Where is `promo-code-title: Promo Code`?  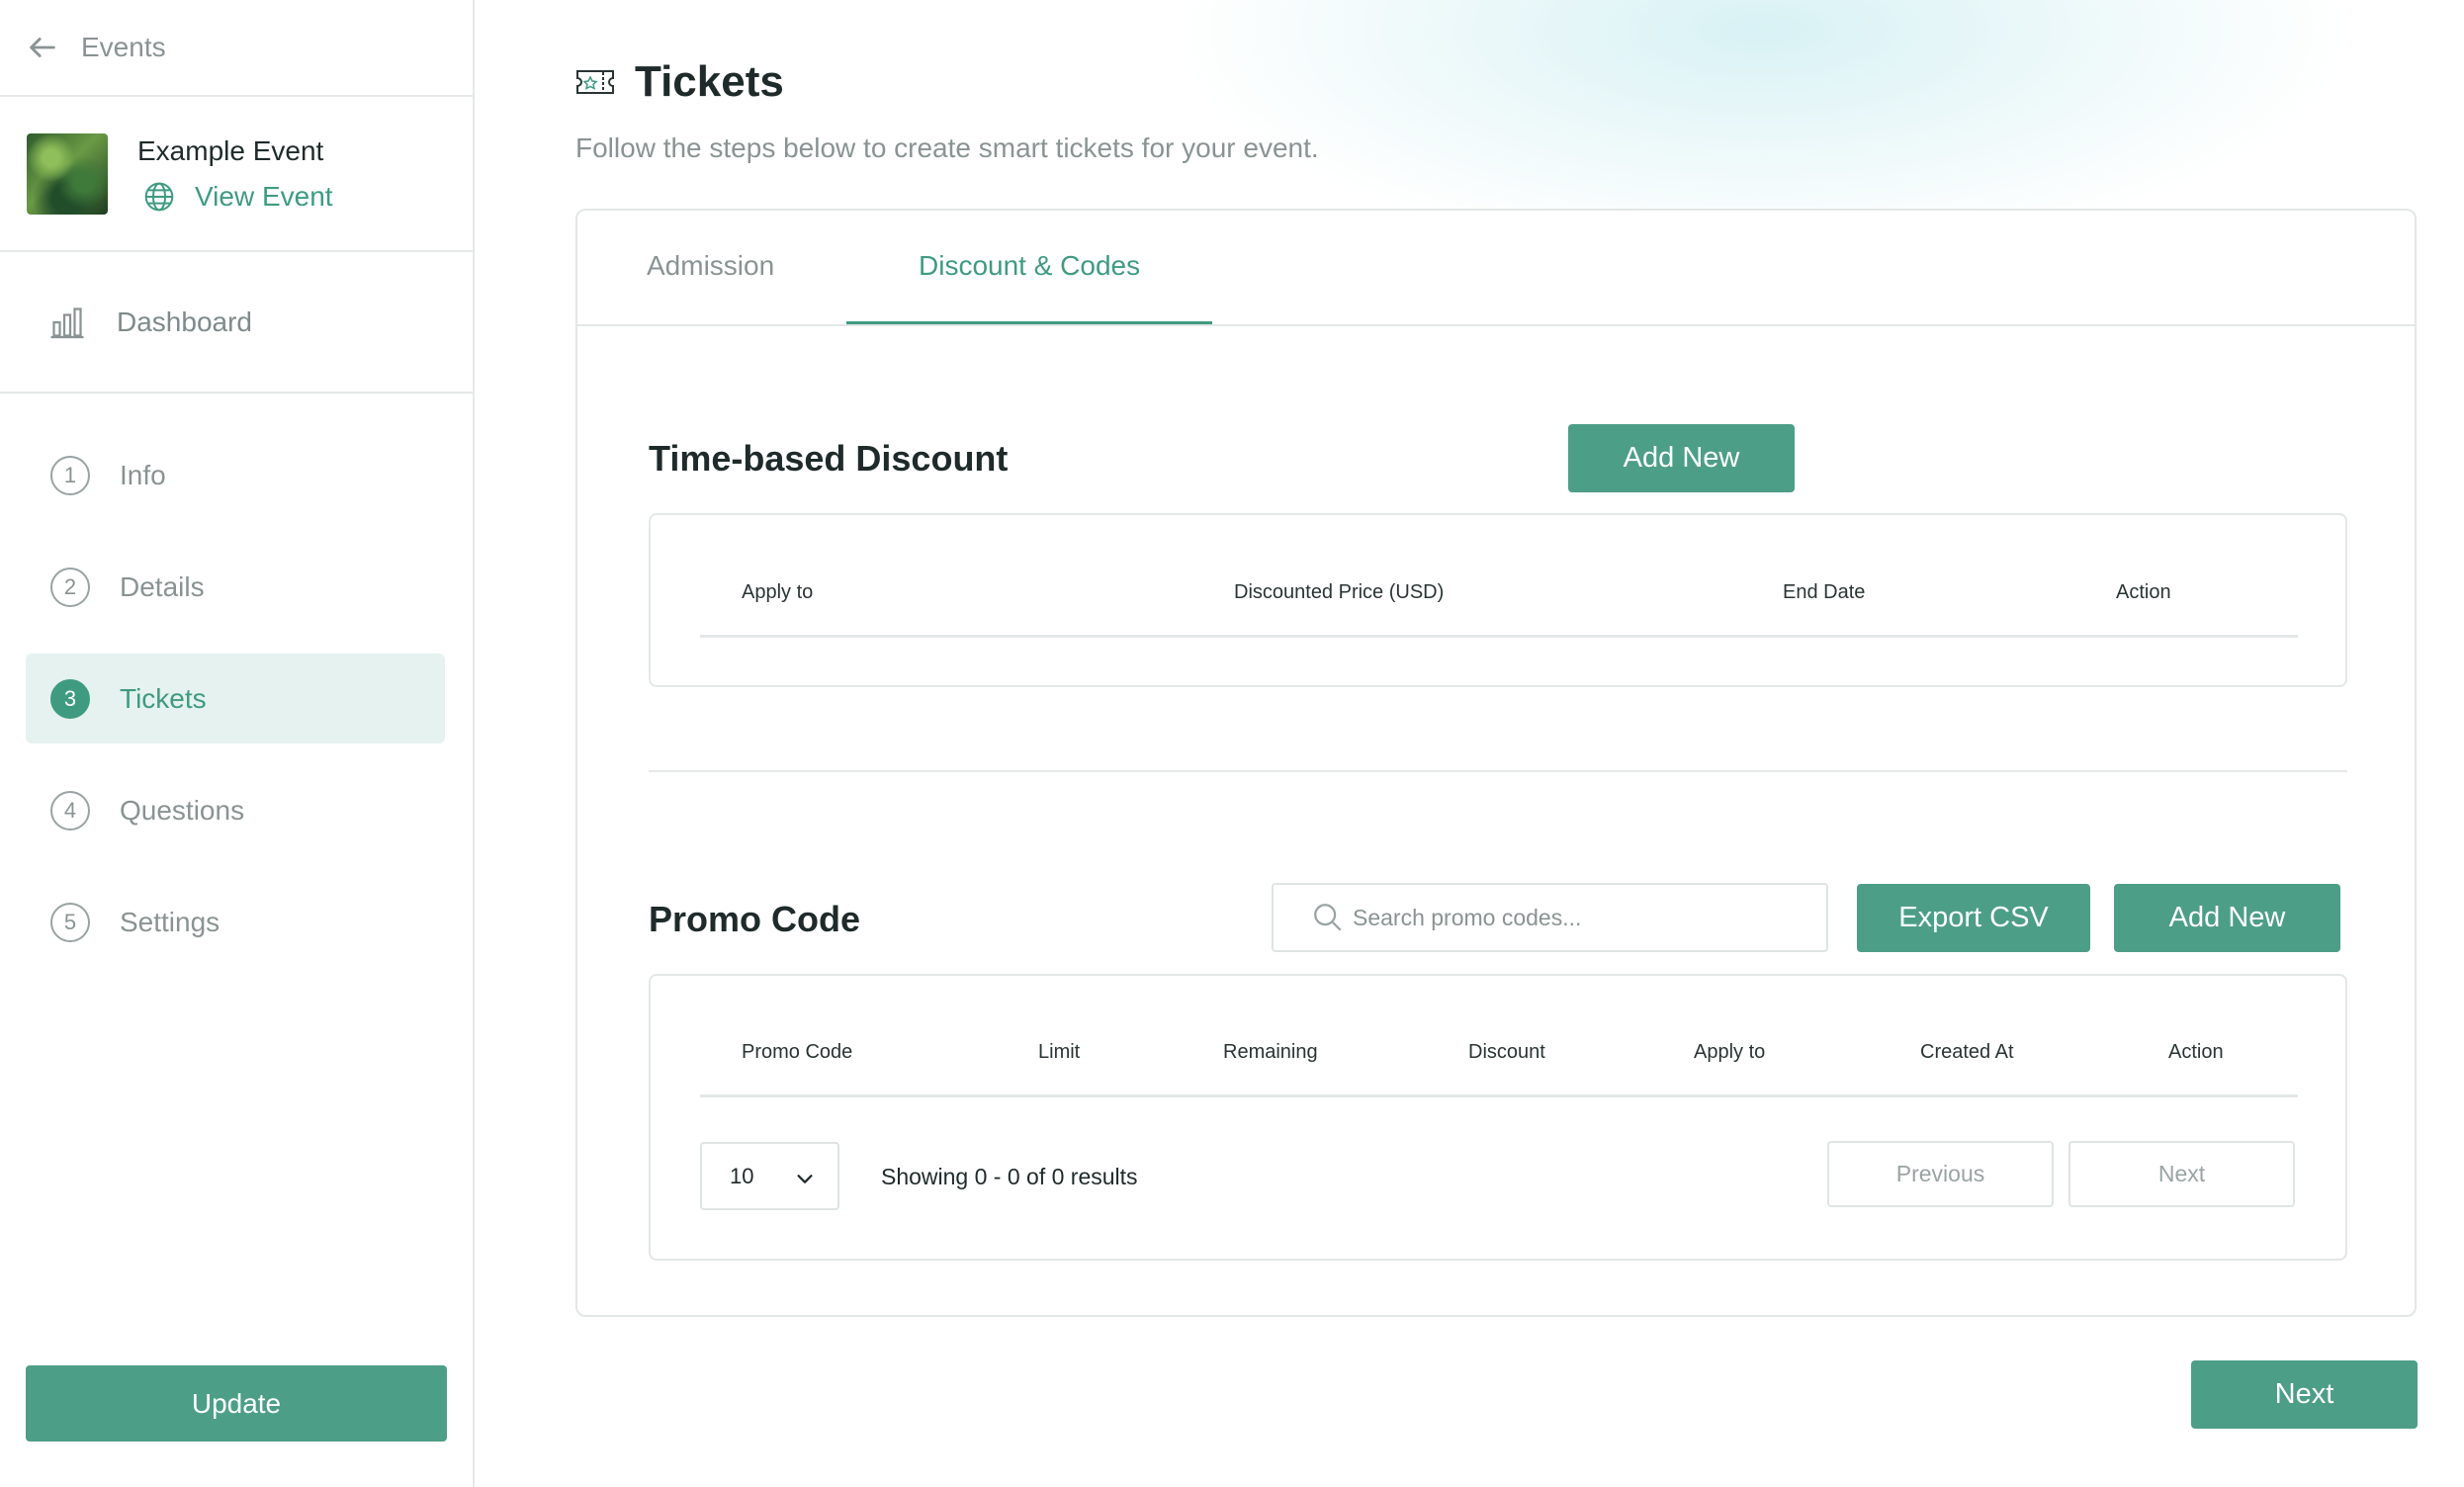
promo-code-title: Promo Code is located at coordinates (755, 919).